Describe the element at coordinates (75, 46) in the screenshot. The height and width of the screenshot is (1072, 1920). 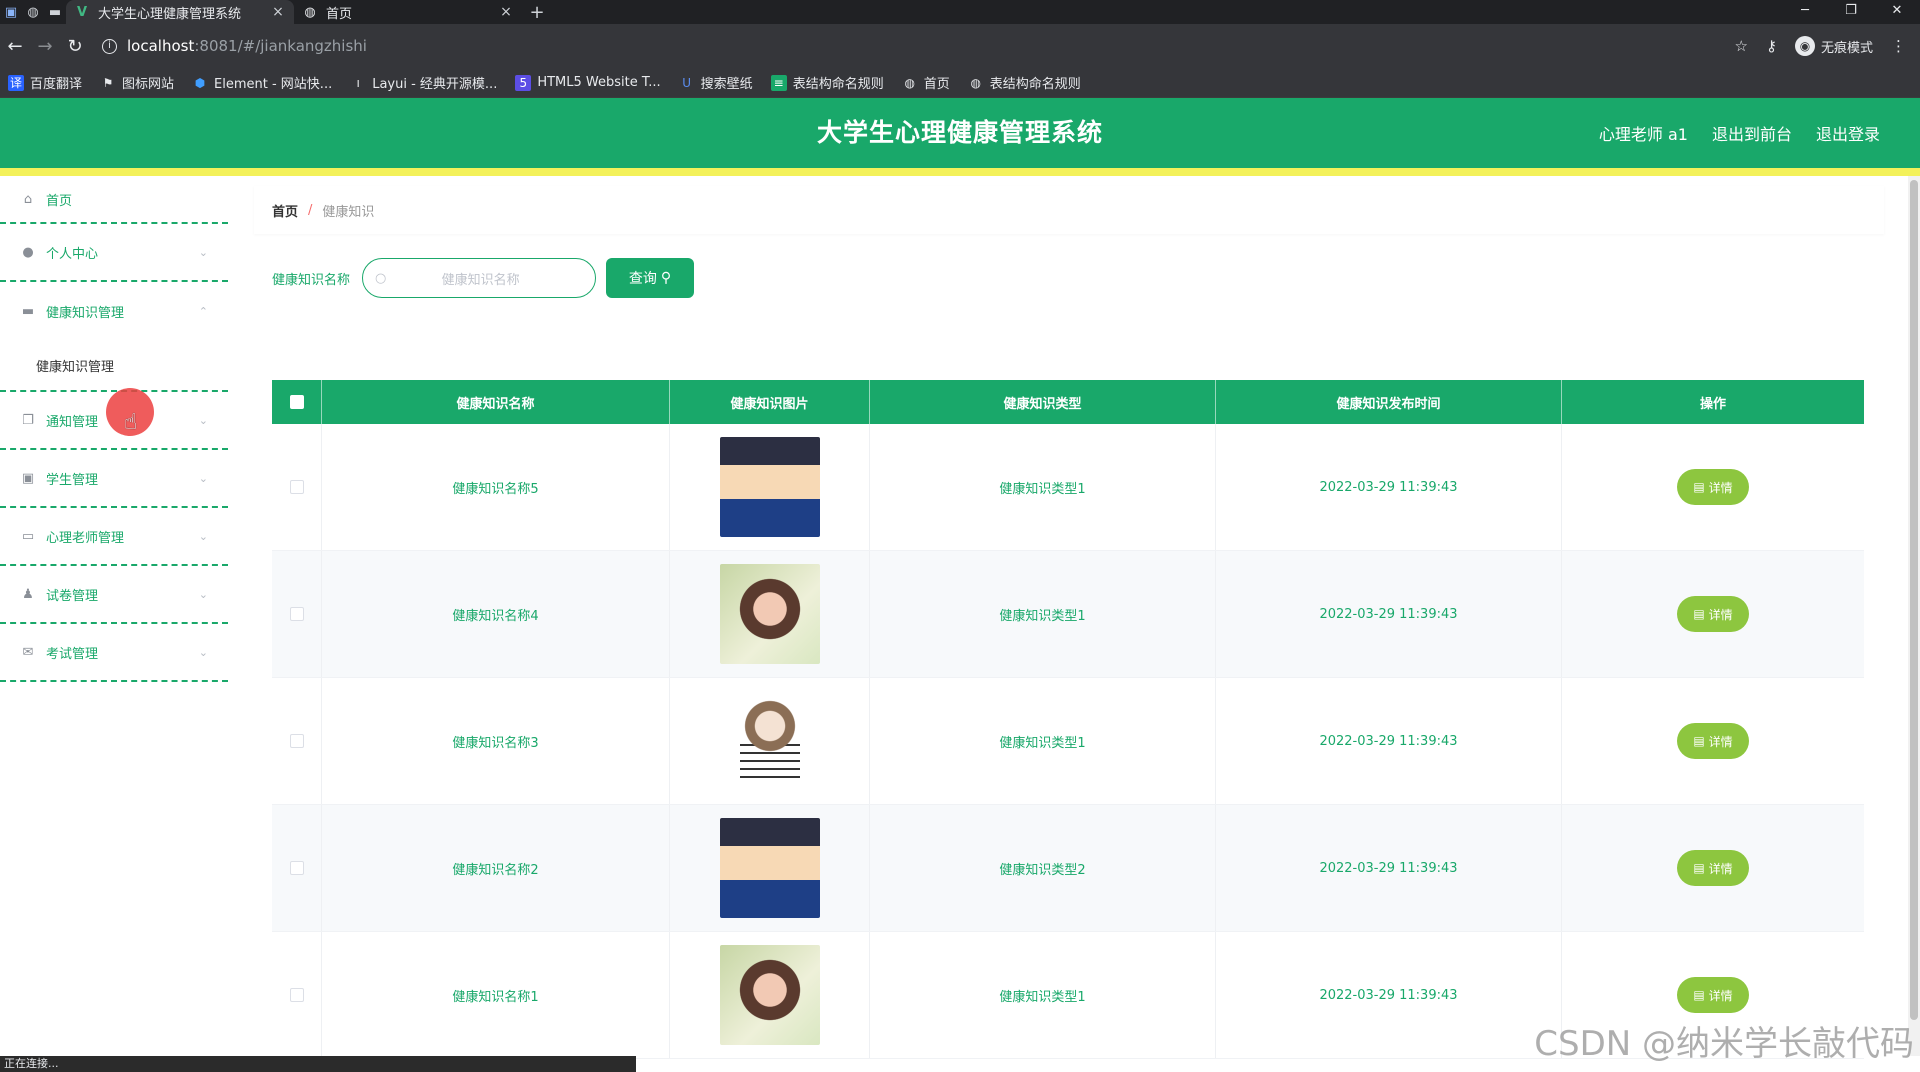
I see `reload-icon: ↻` at that location.